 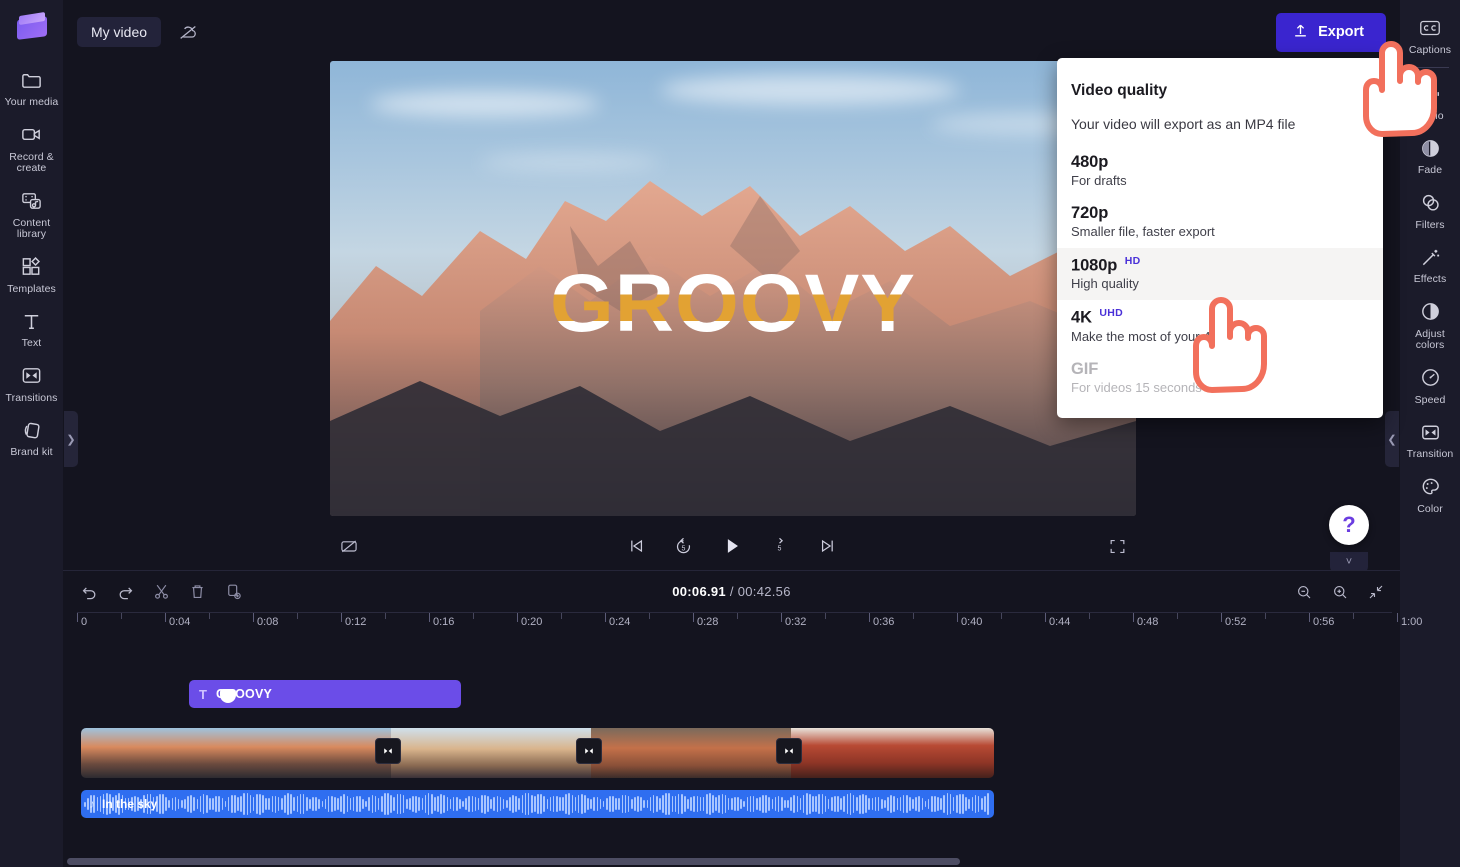 I want to click on templates-grid-icon, so click(x=31, y=267).